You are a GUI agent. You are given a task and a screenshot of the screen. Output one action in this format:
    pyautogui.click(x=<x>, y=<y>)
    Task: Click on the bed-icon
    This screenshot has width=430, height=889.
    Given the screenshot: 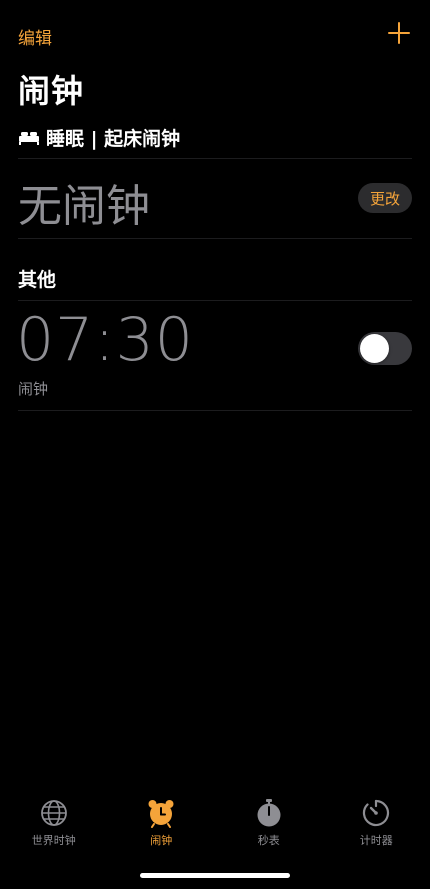 What is the action you would take?
    pyautogui.click(x=29, y=138)
    